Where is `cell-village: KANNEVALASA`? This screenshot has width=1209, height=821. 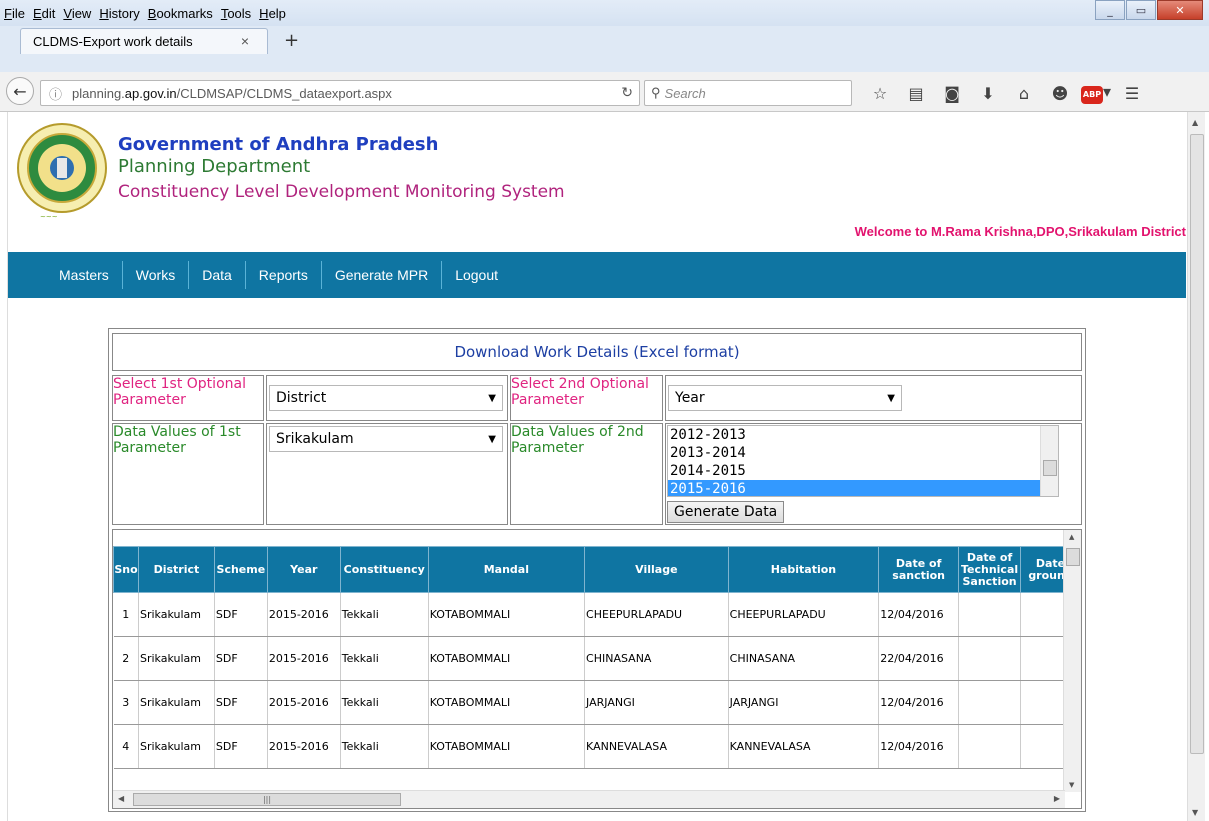
cell-village: KANNEVALASA is located at coordinates (656, 746).